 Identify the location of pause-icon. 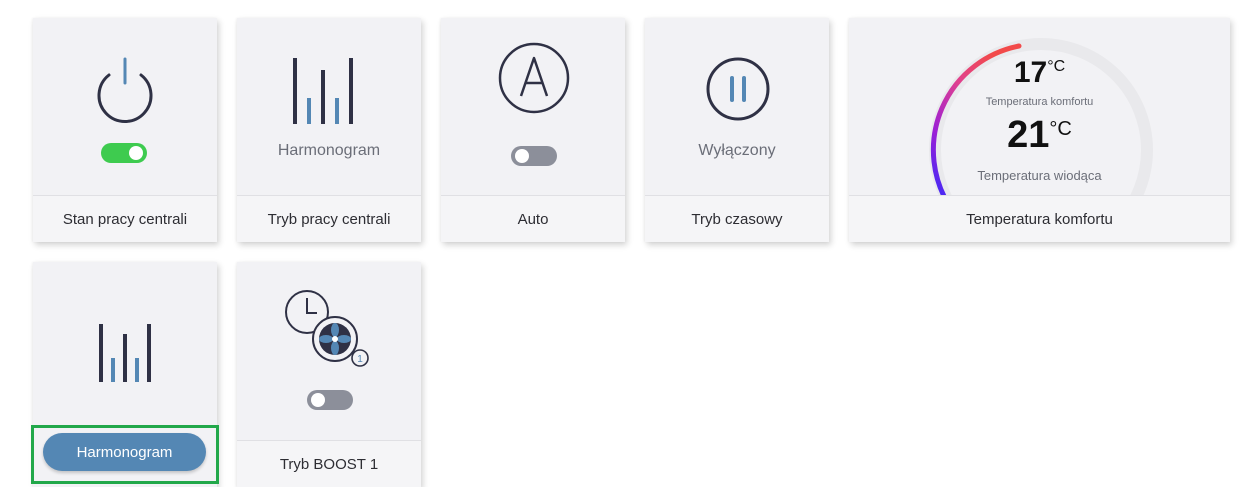
(738, 89).